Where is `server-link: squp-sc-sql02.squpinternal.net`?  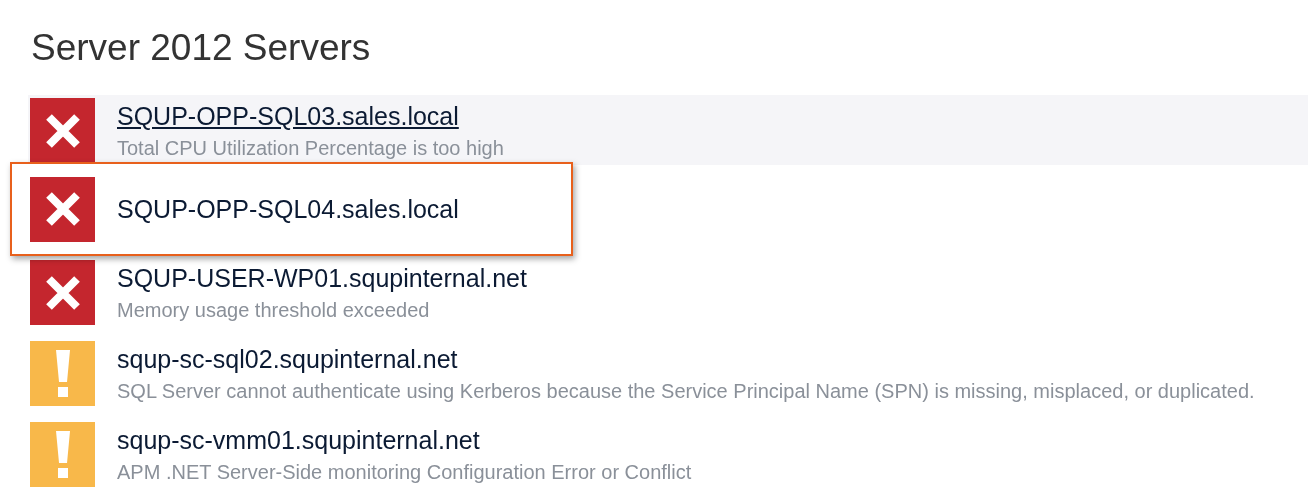 server-link: squp-sc-sql02.squpinternal.net is located at coordinates (686, 359).